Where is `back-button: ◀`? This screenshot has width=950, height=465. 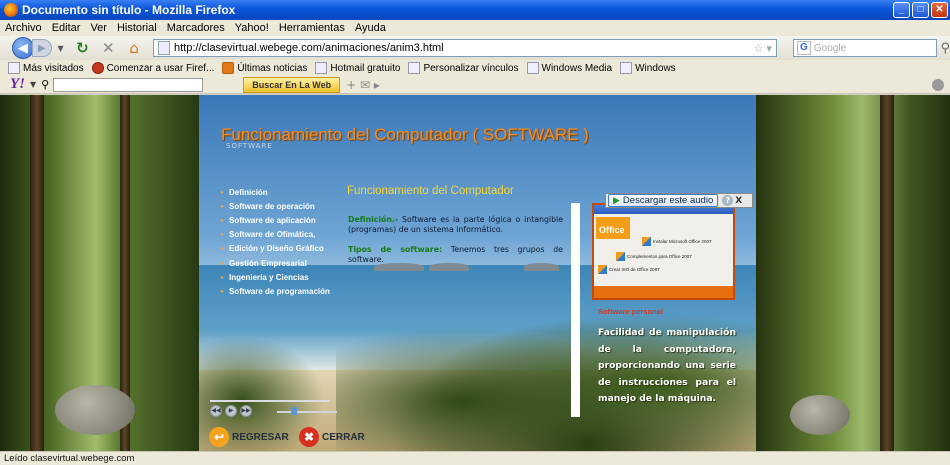 back-button: ◀ is located at coordinates (23, 48).